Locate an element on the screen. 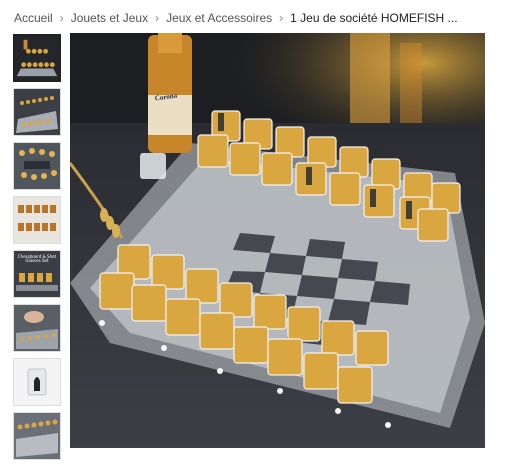 This screenshot has height=466, width=512. chess-shots-thumbnail-image is located at coordinates (37, 58).